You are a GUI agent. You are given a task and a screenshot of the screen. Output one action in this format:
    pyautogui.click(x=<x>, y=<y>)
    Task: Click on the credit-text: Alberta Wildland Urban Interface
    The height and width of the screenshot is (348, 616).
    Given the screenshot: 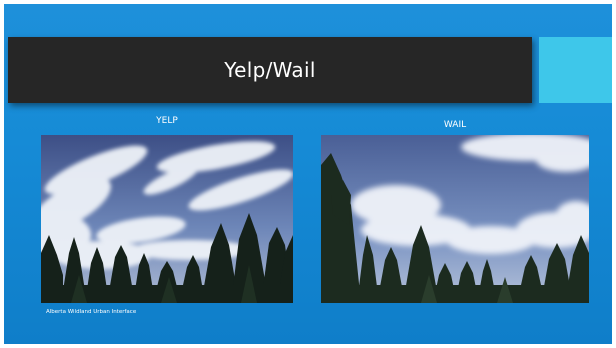 What is the action you would take?
    pyautogui.click(x=91, y=312)
    